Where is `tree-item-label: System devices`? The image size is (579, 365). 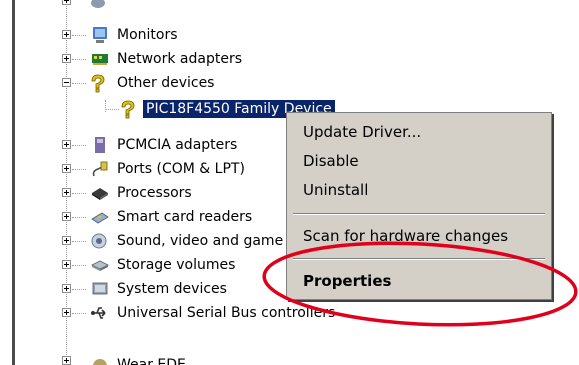 tree-item-label: System devices is located at coordinates (172, 289).